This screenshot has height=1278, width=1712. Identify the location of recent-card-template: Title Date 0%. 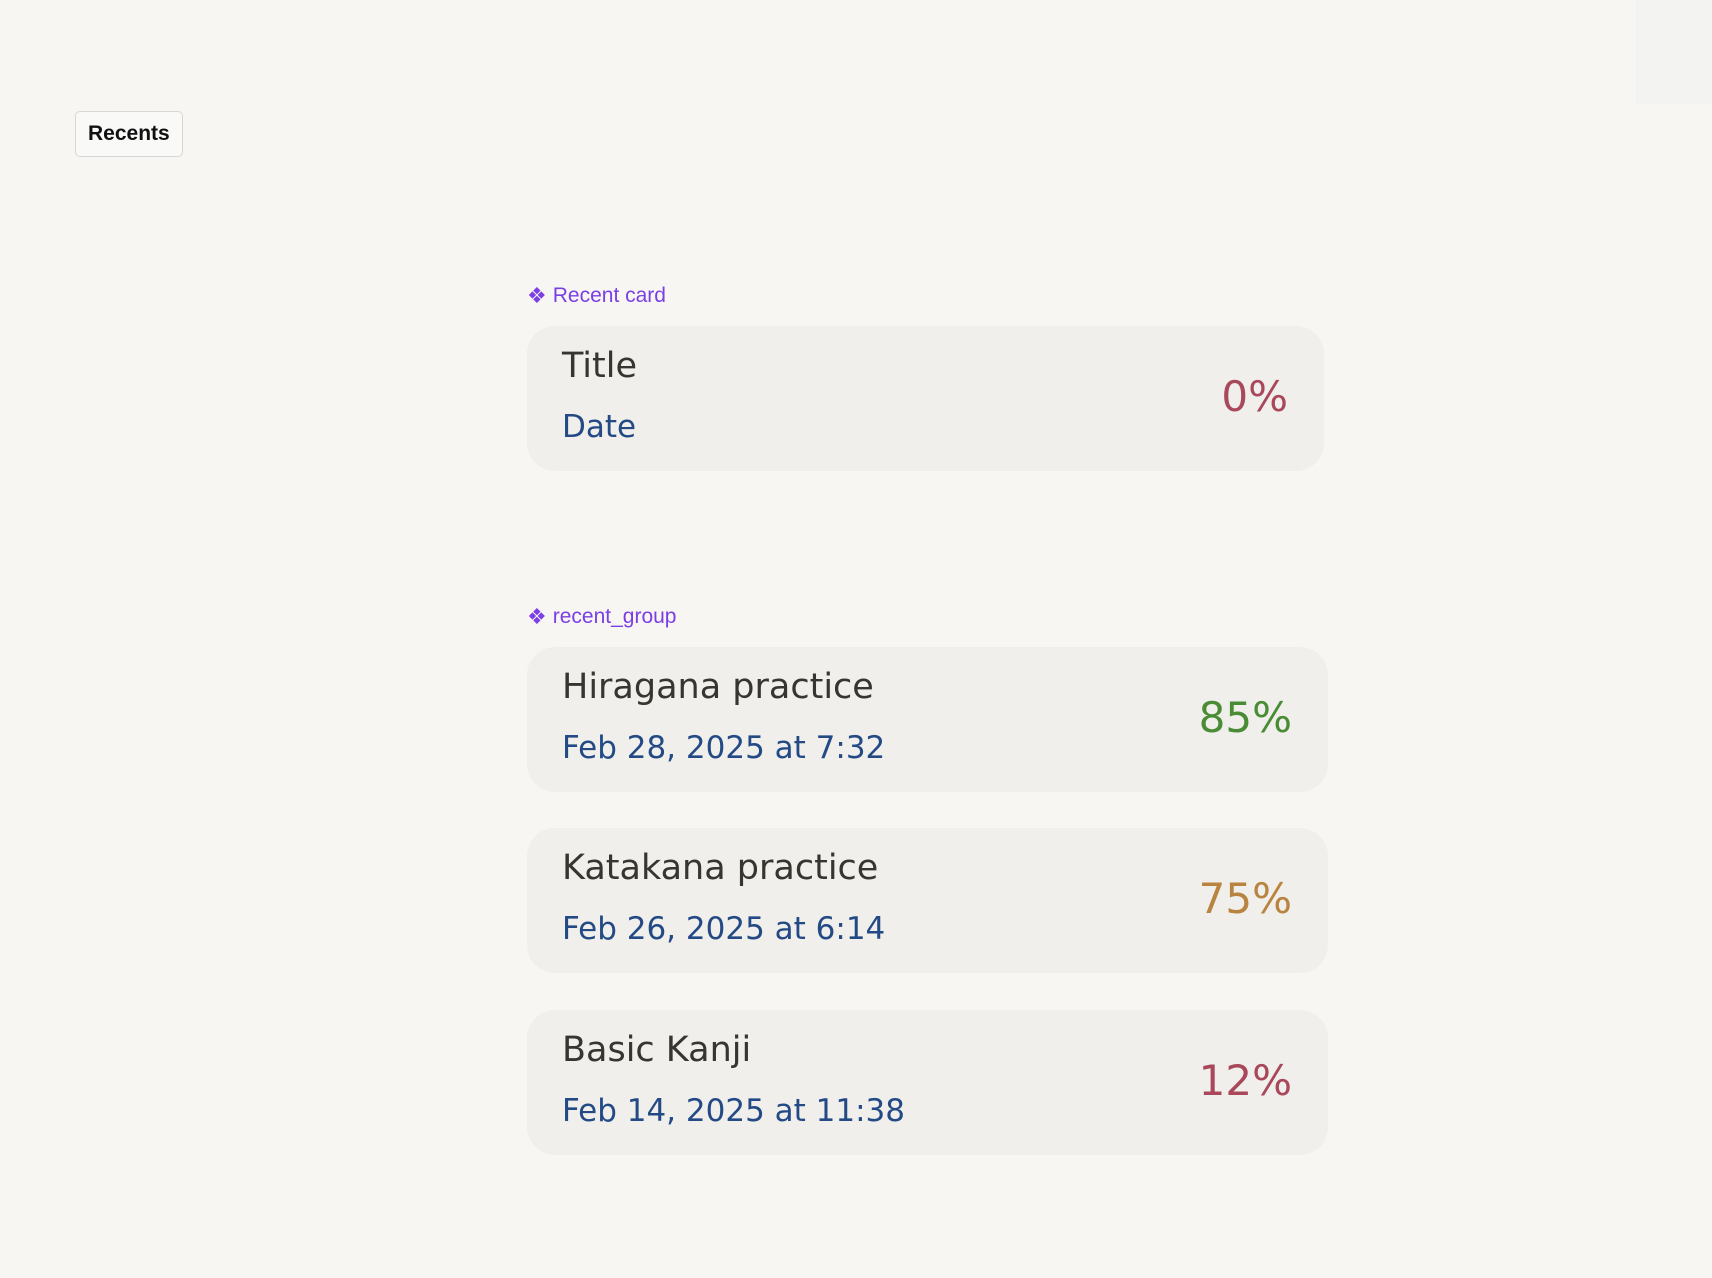
(925, 398).